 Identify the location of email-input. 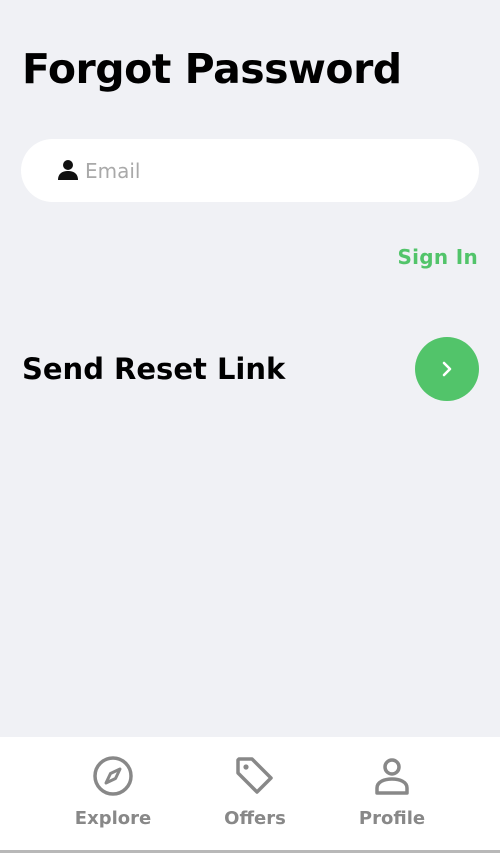
(275, 170).